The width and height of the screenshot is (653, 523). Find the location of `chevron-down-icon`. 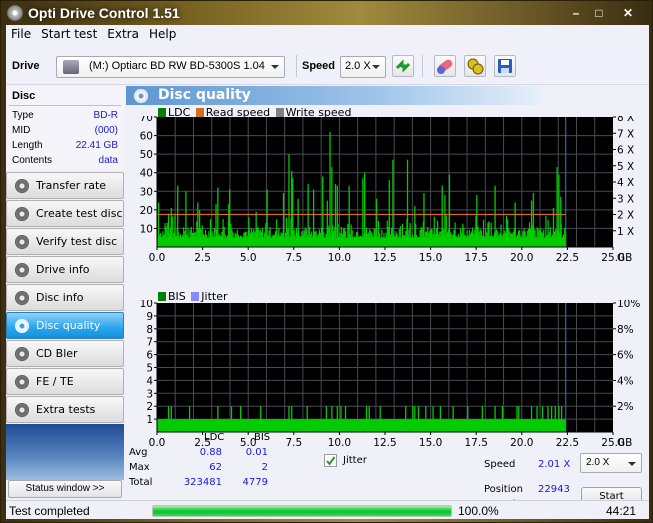

chevron-down-icon is located at coordinates (376, 67).